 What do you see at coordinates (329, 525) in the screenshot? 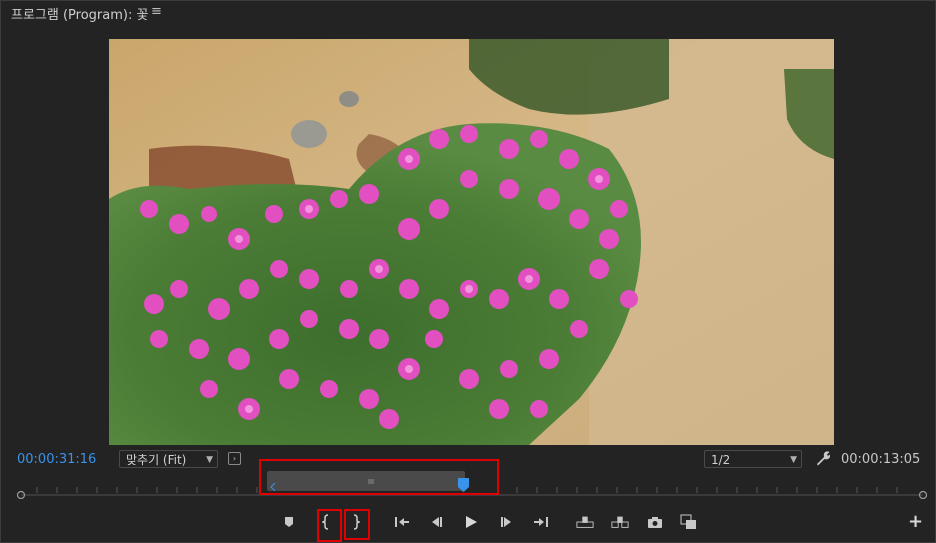
I see `mark-in-highlight-box` at bounding box center [329, 525].